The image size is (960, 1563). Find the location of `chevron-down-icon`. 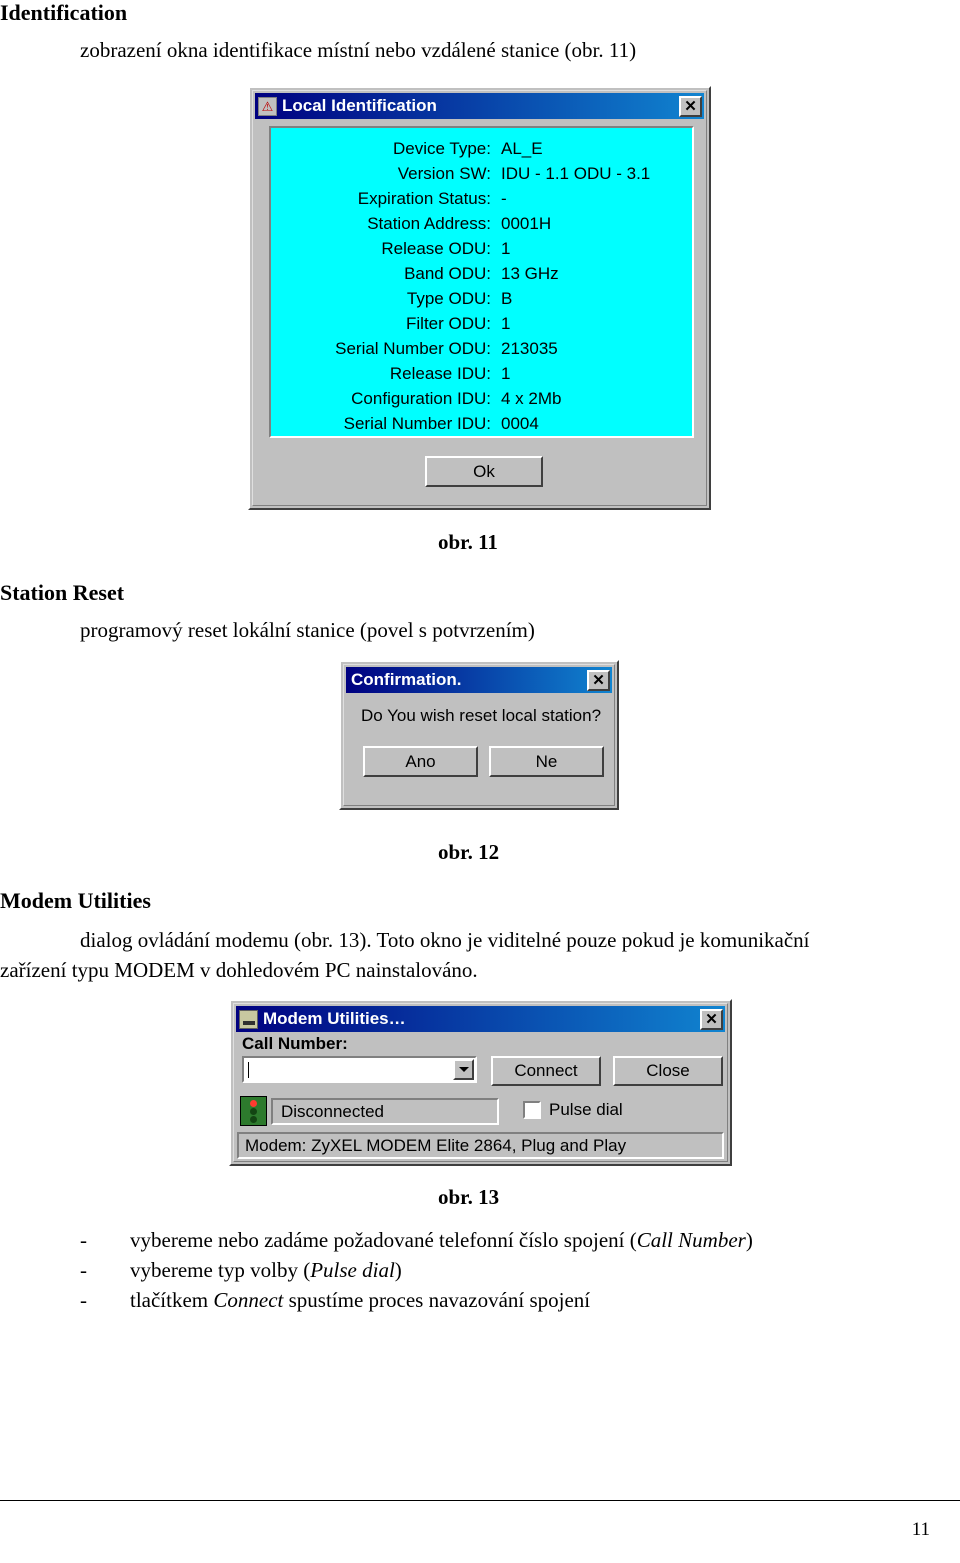

chevron-down-icon is located at coordinates (463, 1069).